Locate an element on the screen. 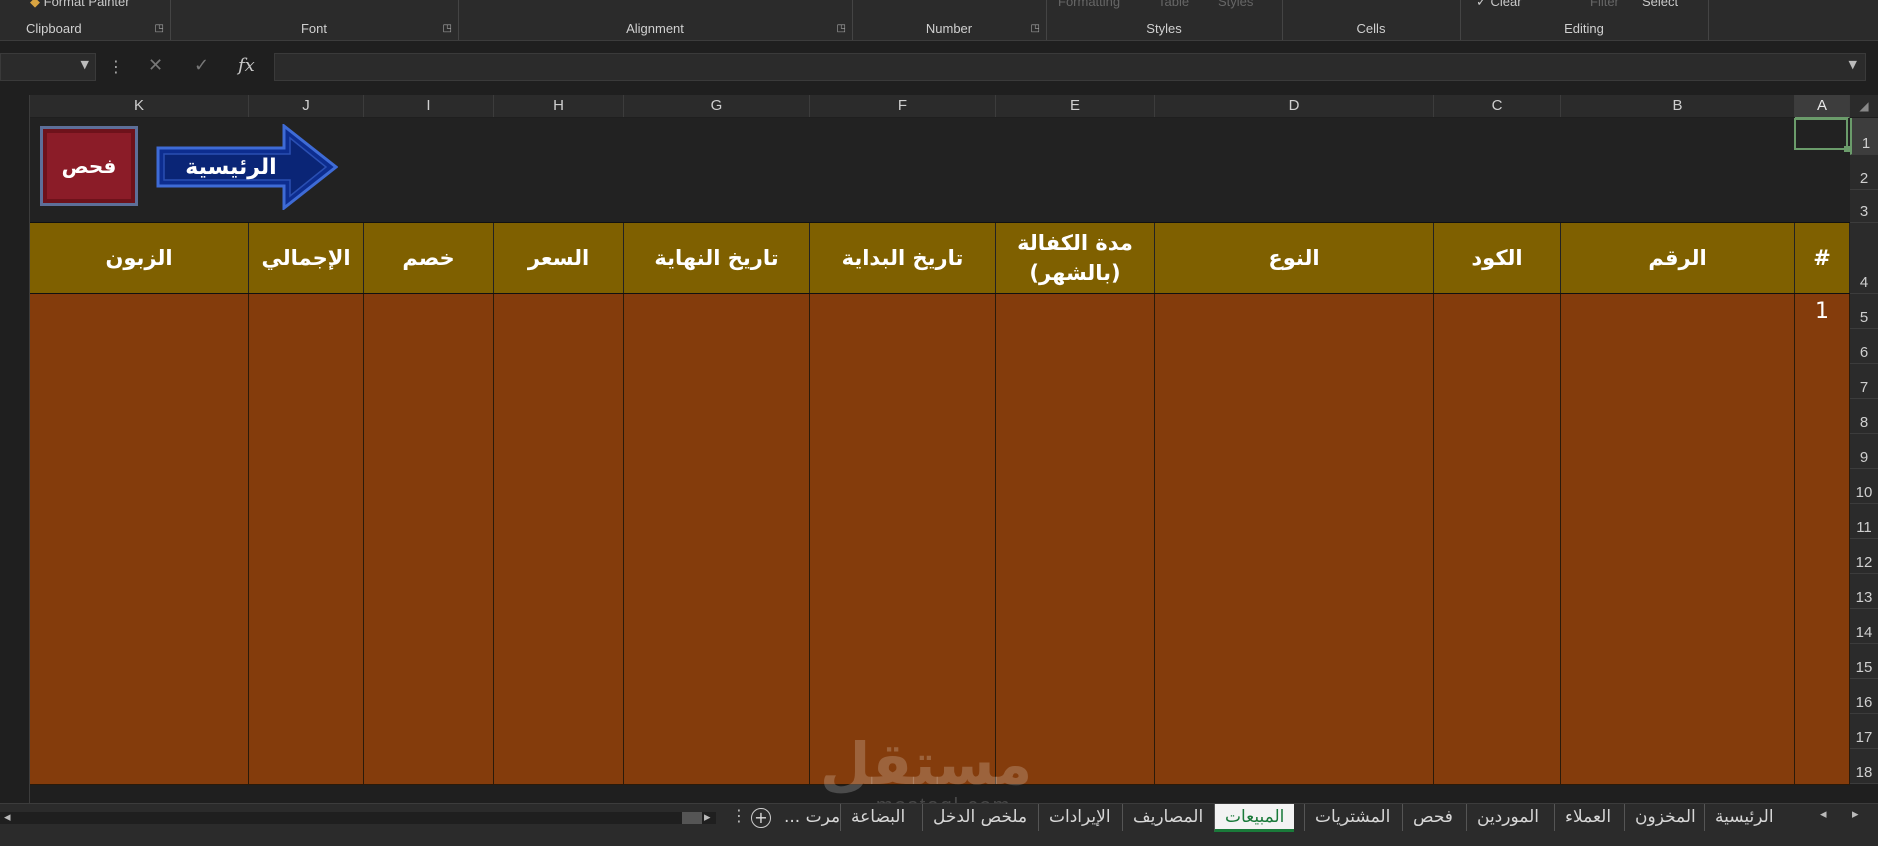 The image size is (1878, 846). column-header-f: F is located at coordinates (903, 106).